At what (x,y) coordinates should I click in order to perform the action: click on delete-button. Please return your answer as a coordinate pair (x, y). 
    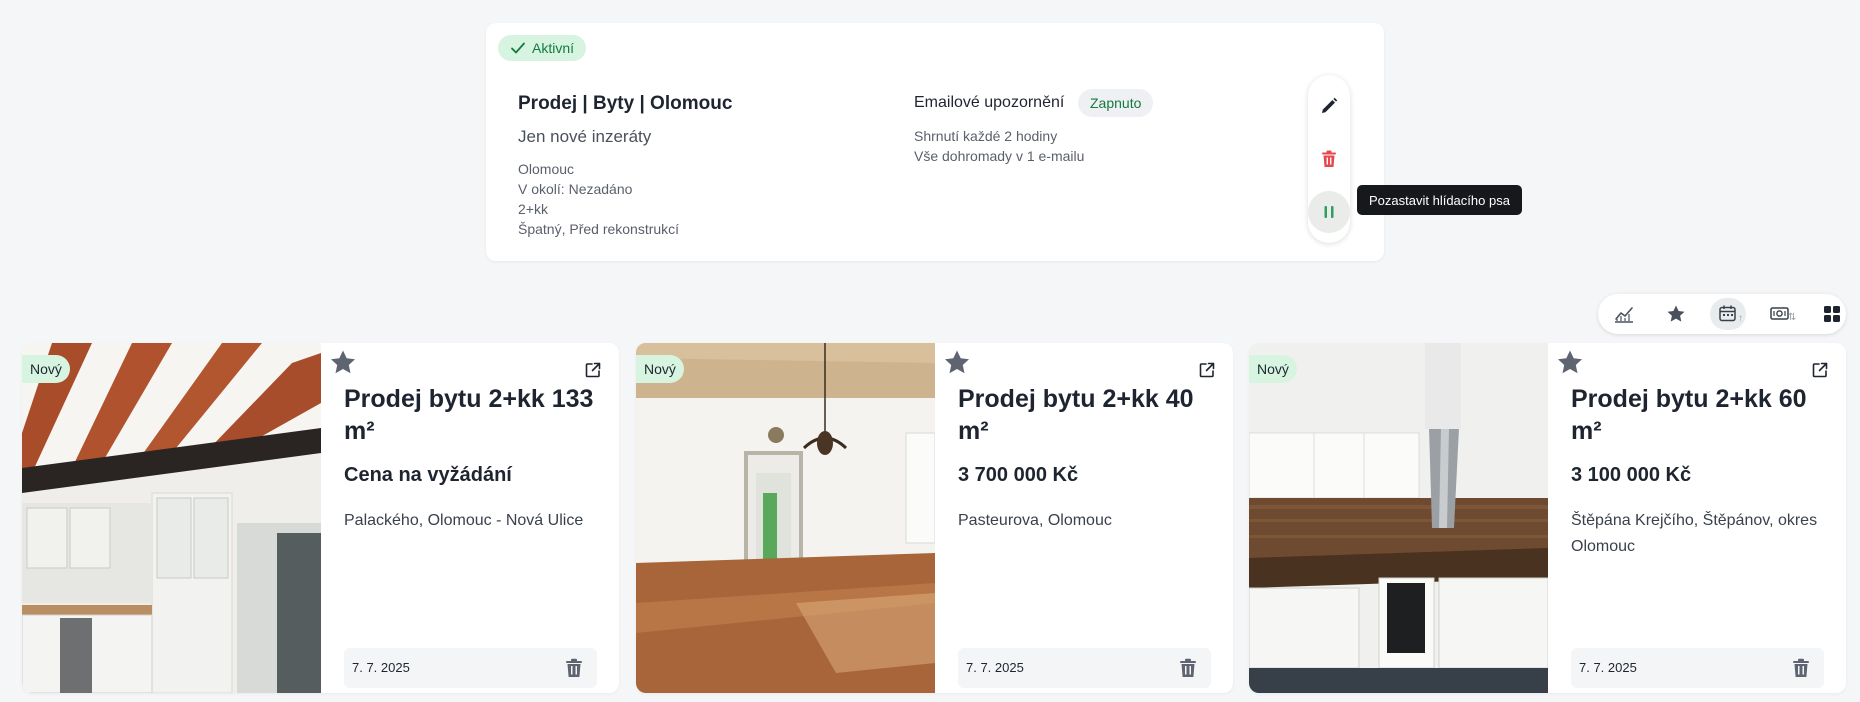
    Looking at the image, I should click on (1329, 159).